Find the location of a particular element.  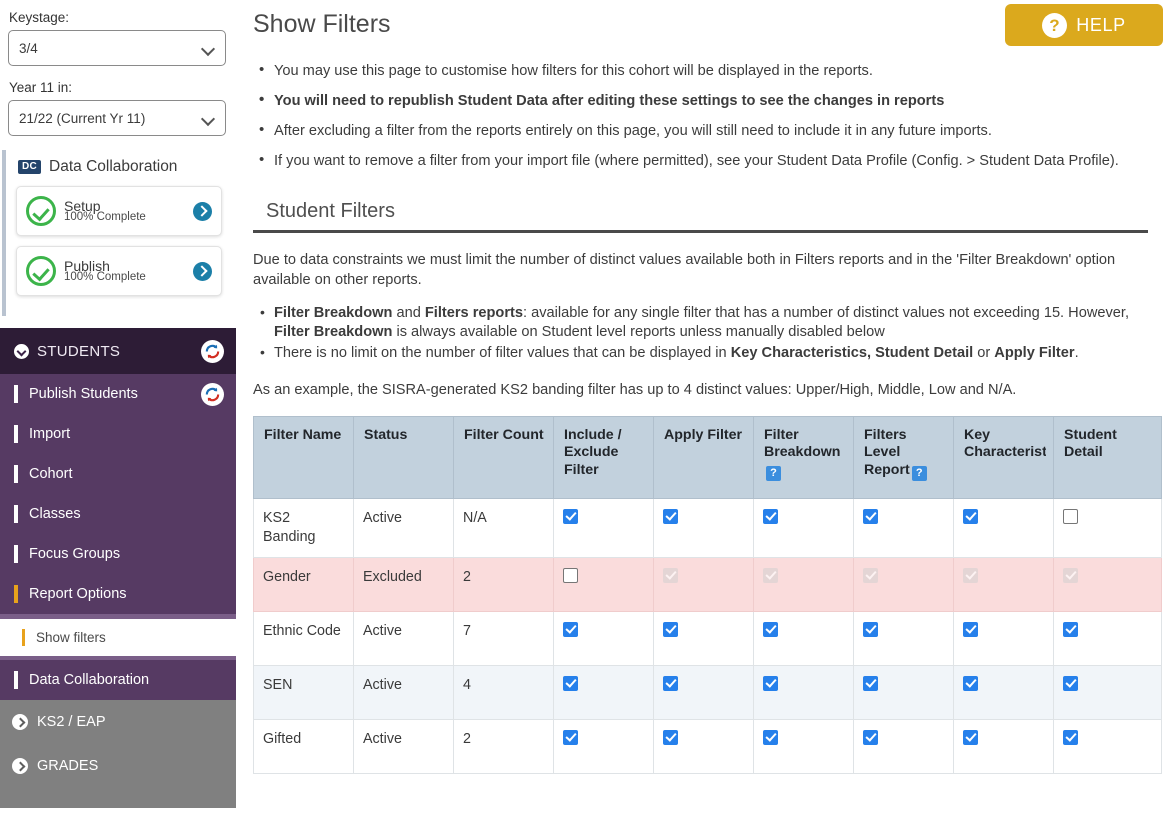

sidebar-item-data-collaboration-label: Data Collaboration is located at coordinates (89, 680).